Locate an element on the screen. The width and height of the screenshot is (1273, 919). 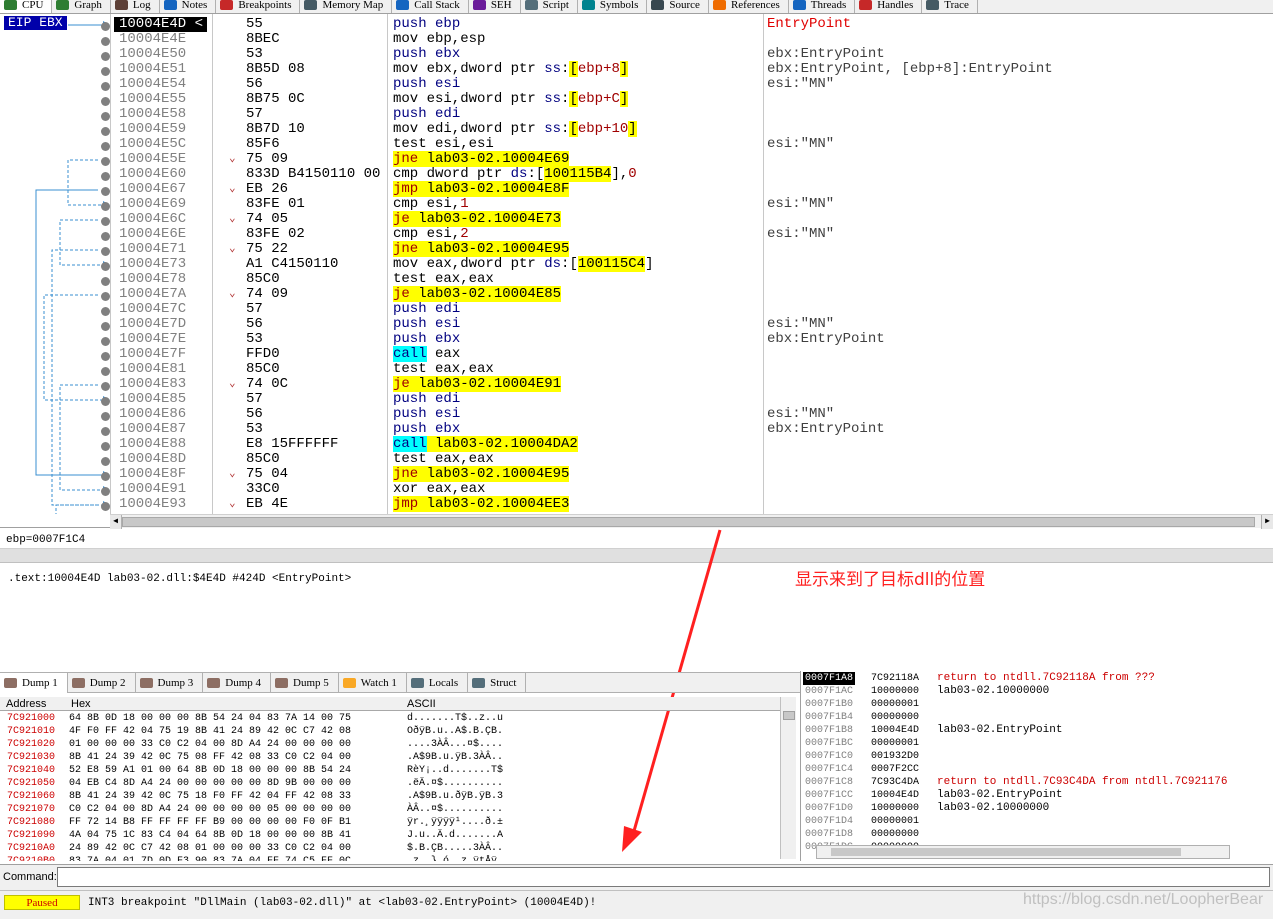
tab-source: Source is located at coordinates (678, 6).